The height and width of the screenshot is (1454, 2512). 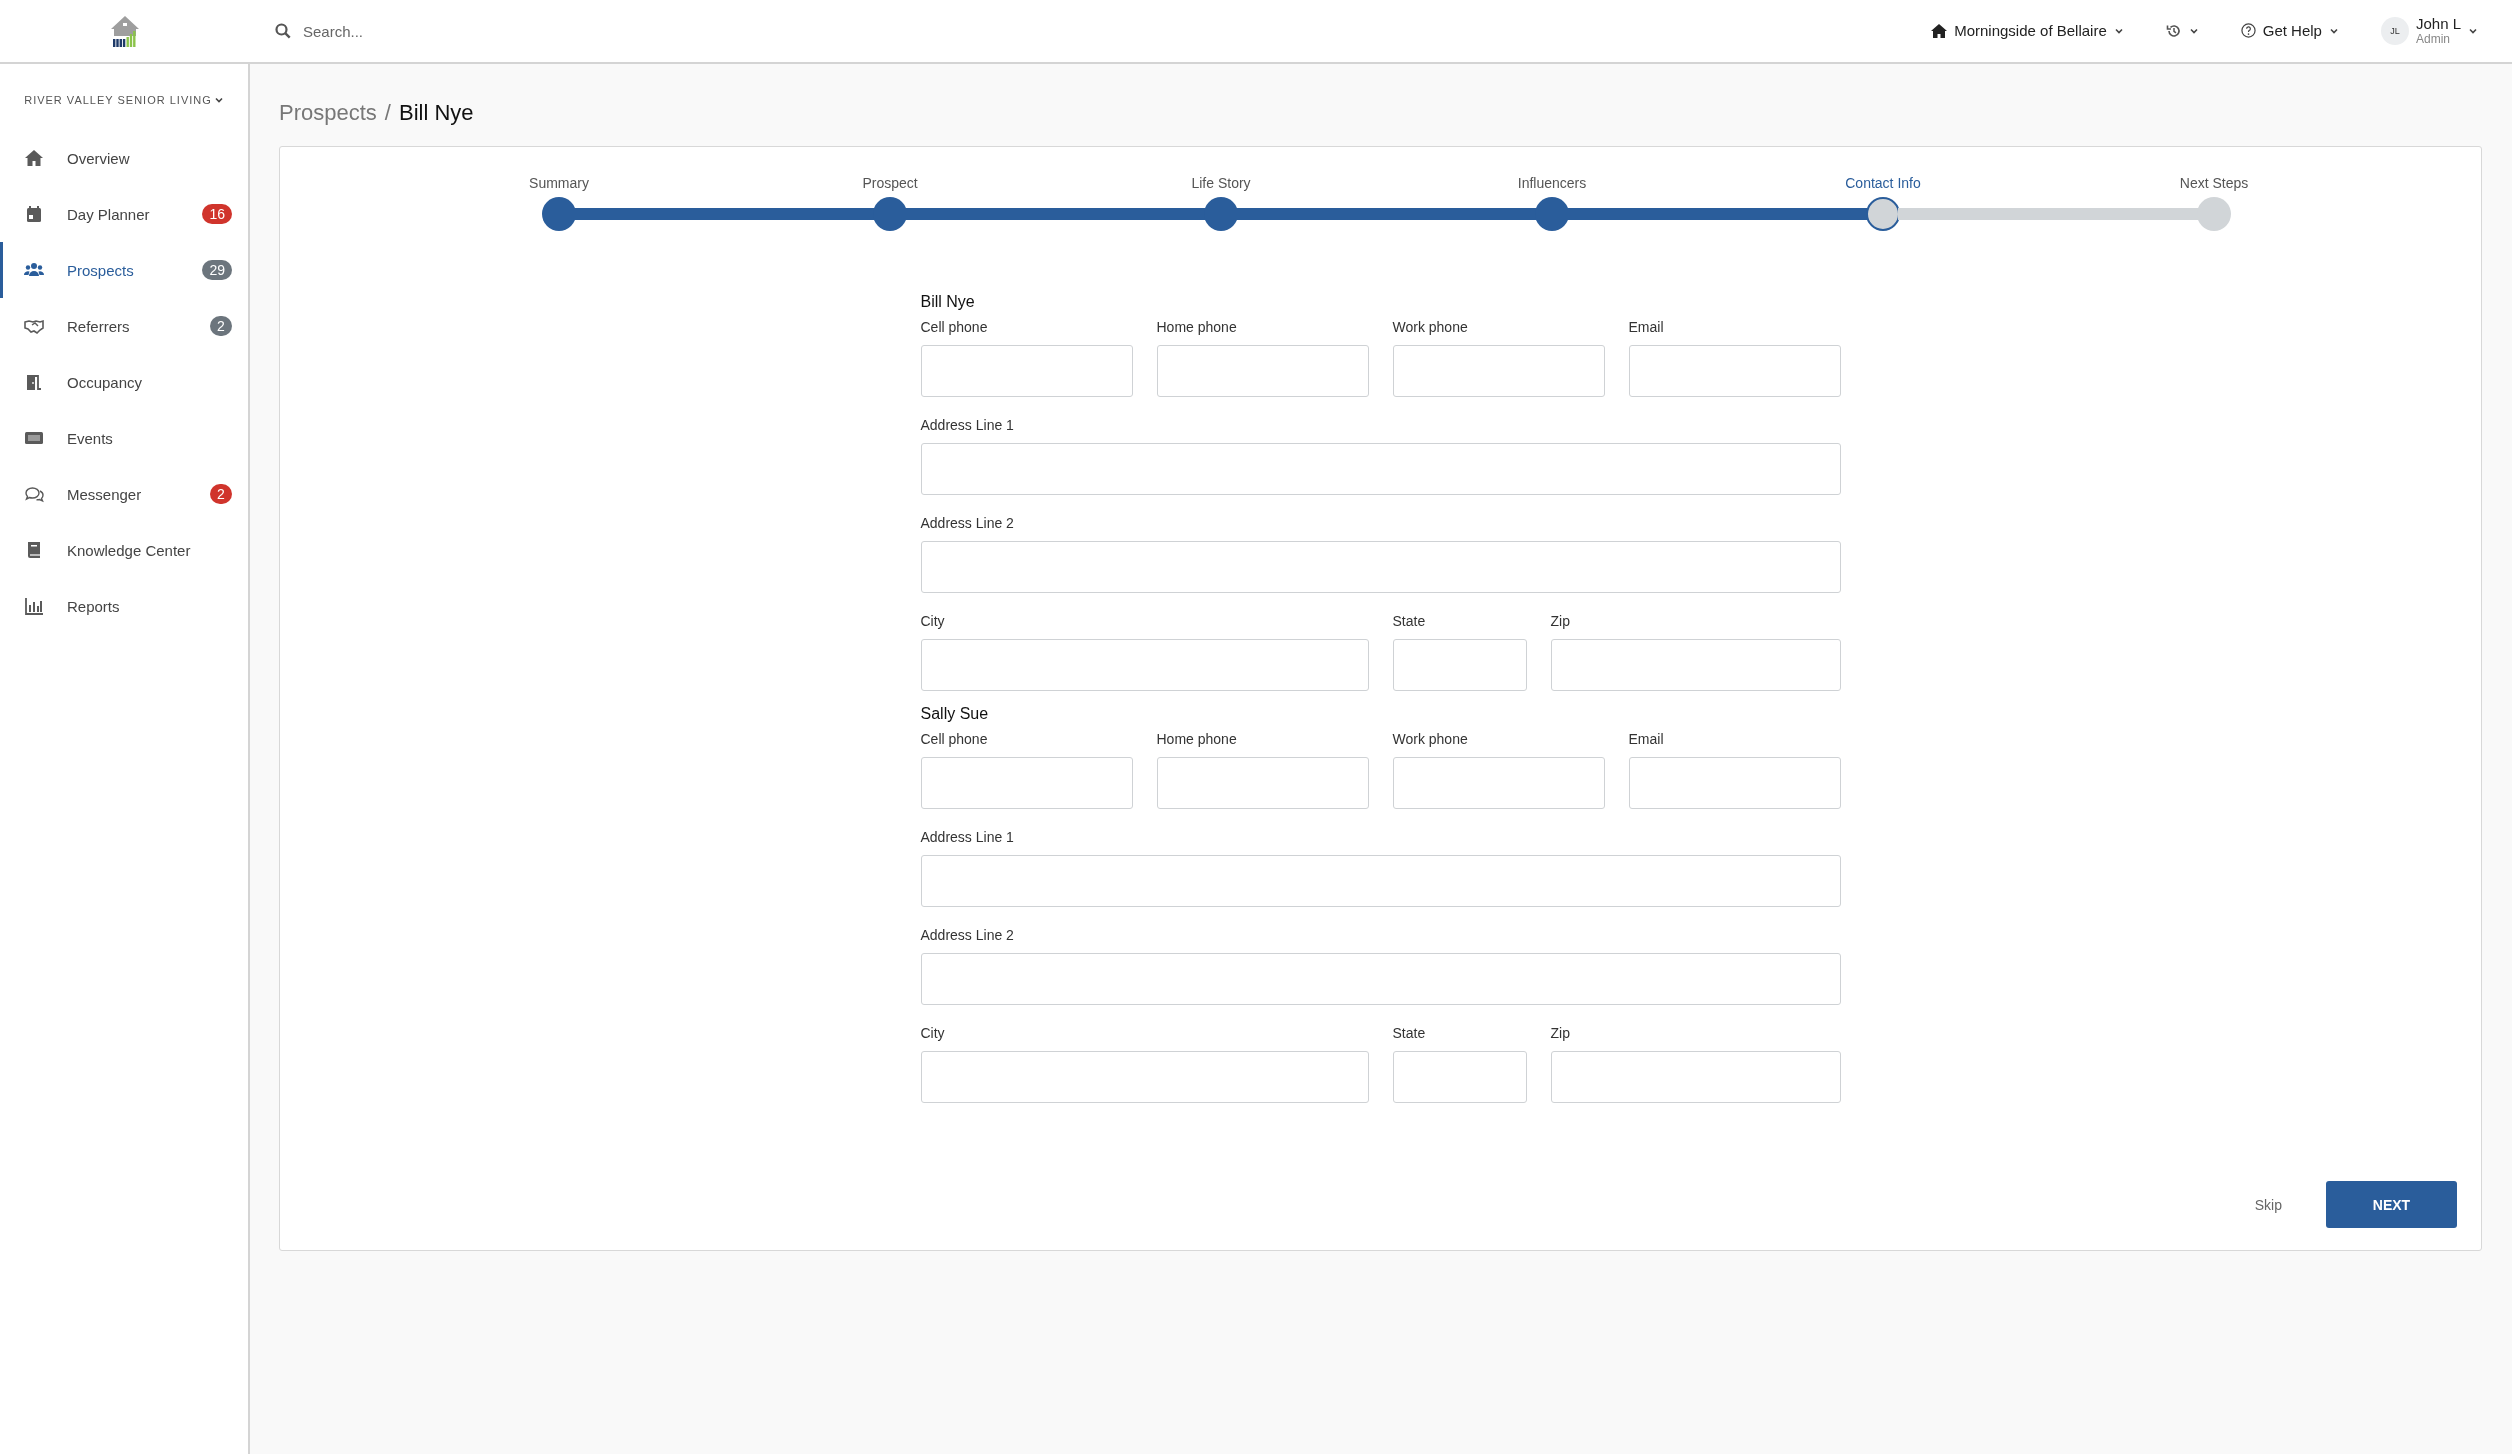 I want to click on step-label: Influencers, so click(x=1552, y=183).